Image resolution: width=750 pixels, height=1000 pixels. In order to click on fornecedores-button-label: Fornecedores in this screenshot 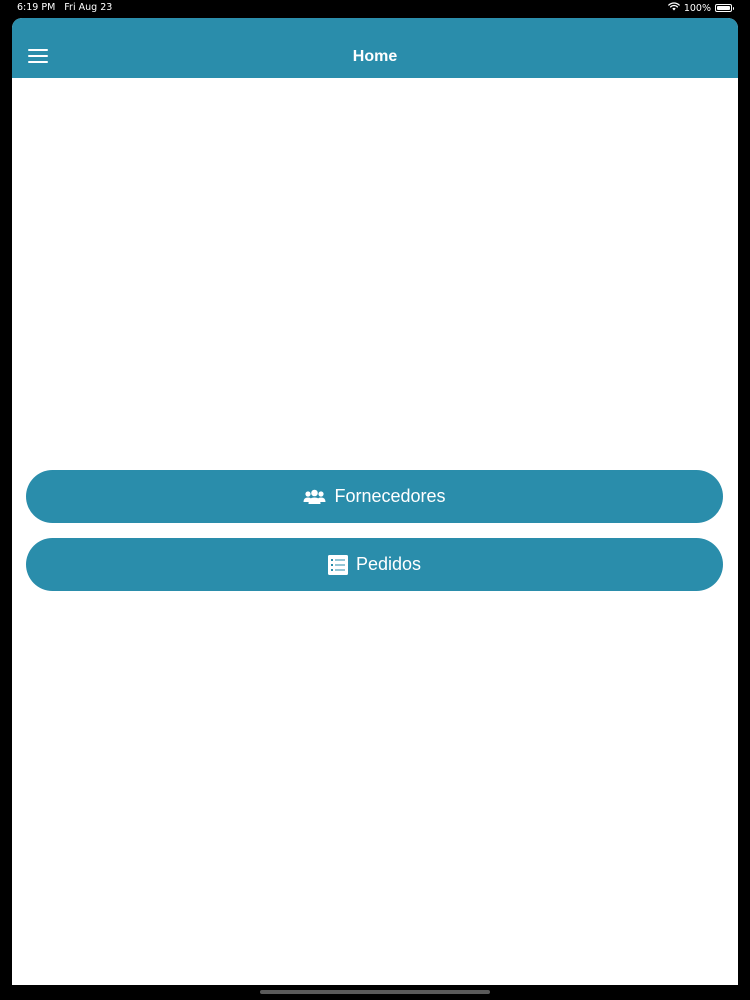, I will do `click(390, 496)`.